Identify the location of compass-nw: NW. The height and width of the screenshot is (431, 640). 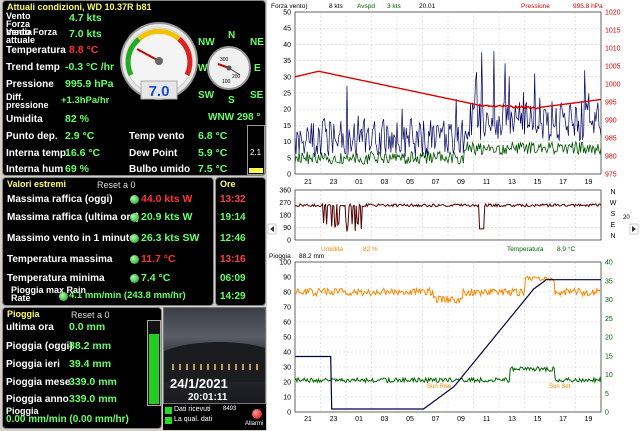
(206, 42).